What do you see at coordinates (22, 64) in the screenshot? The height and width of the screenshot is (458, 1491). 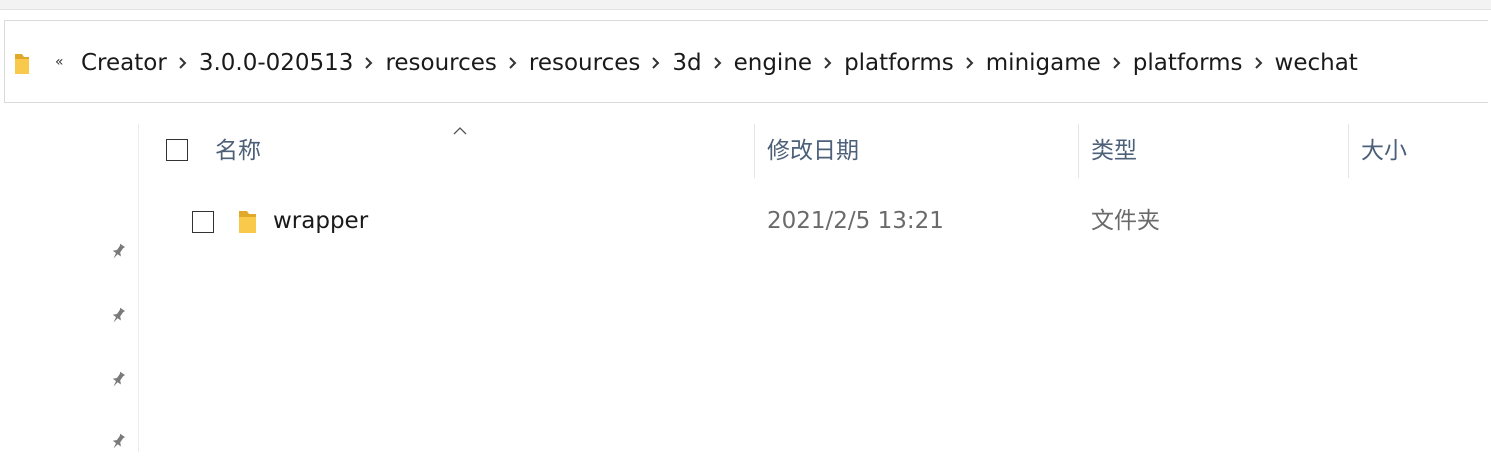 I see `address-folder-icon` at bounding box center [22, 64].